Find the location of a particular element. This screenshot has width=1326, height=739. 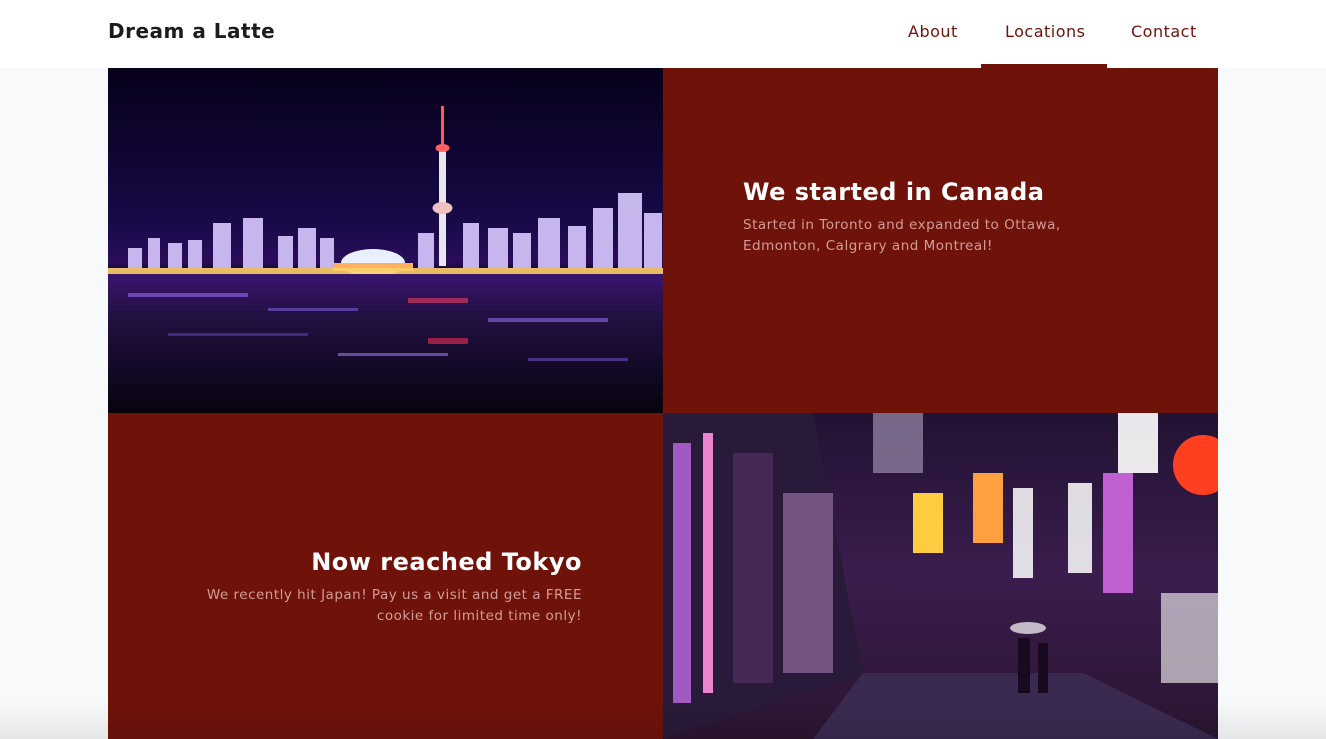

tokyo-heading: Now reached Tokyo is located at coordinates (446, 562).